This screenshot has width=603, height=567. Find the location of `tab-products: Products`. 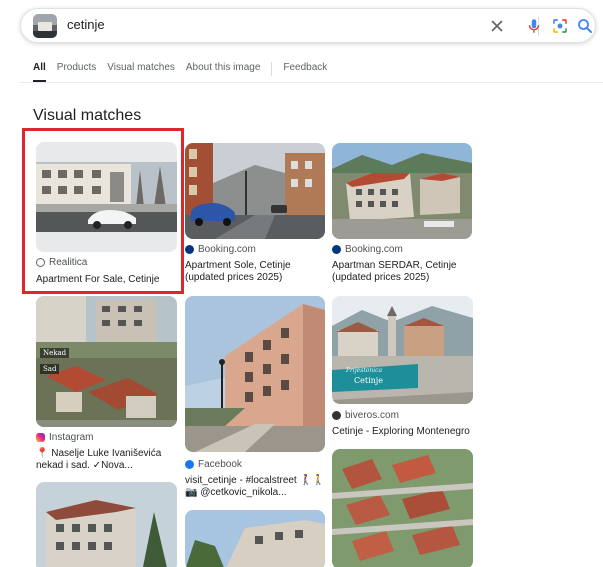

tab-products: Products is located at coordinates (76, 72).